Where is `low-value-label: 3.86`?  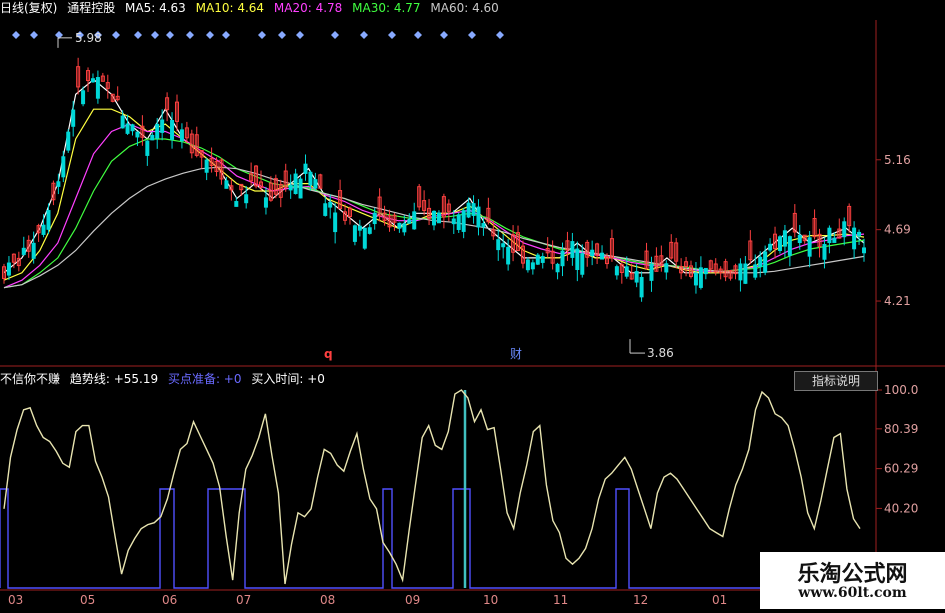 low-value-label: 3.86 is located at coordinates (660, 353).